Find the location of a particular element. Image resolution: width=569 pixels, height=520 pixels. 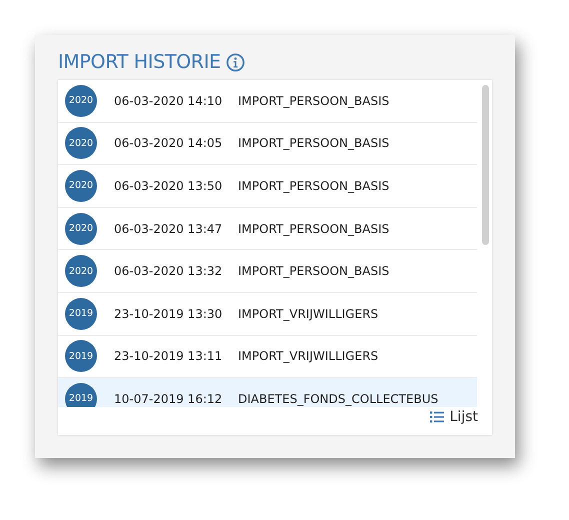

import-datetime: 06-03-2020 13:50 is located at coordinates (169, 185).